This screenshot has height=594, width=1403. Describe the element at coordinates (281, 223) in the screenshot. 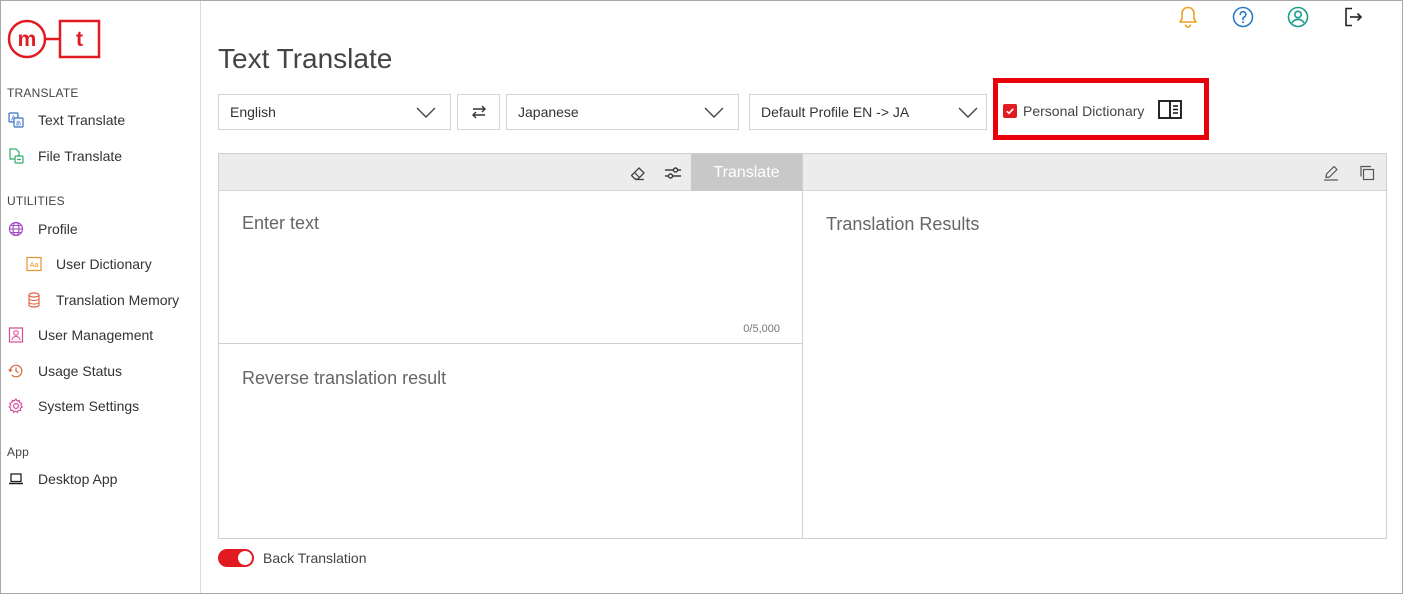

I see `input-placeholder: Enter text` at that location.